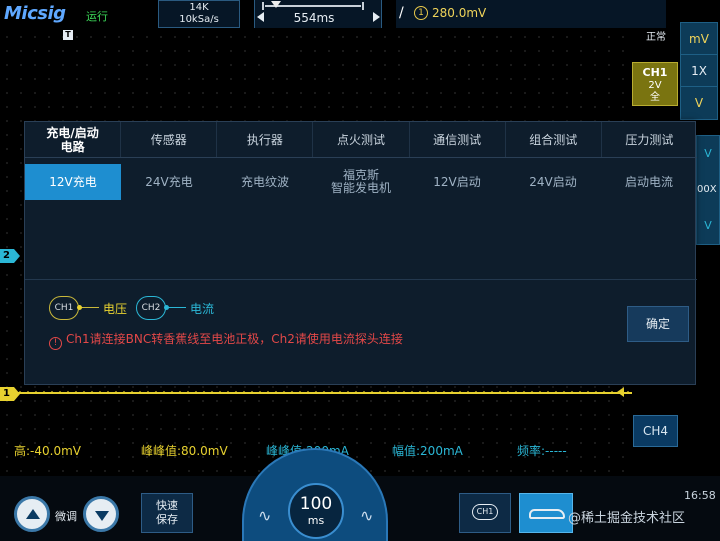  I want to click on subtab-24v-starting: 24V启动, so click(553, 182).